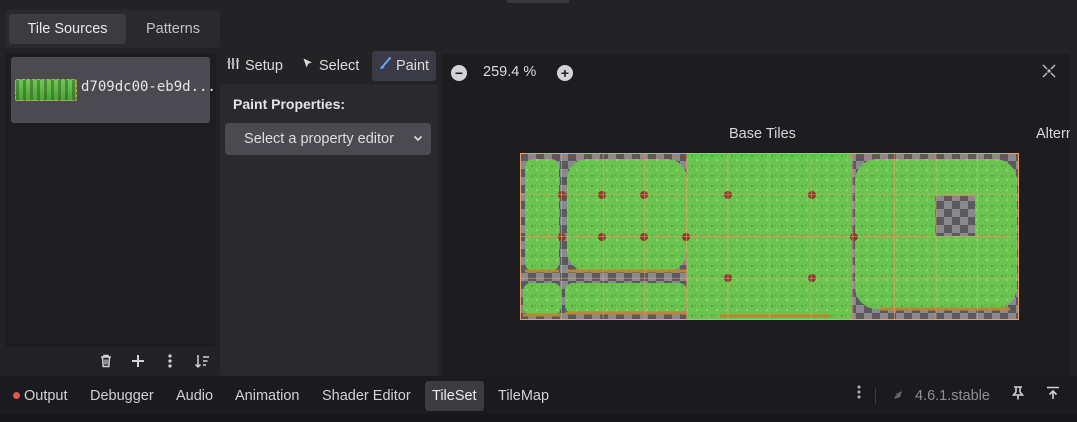  What do you see at coordinates (233, 66) in the screenshot?
I see `wrench-icon` at bounding box center [233, 66].